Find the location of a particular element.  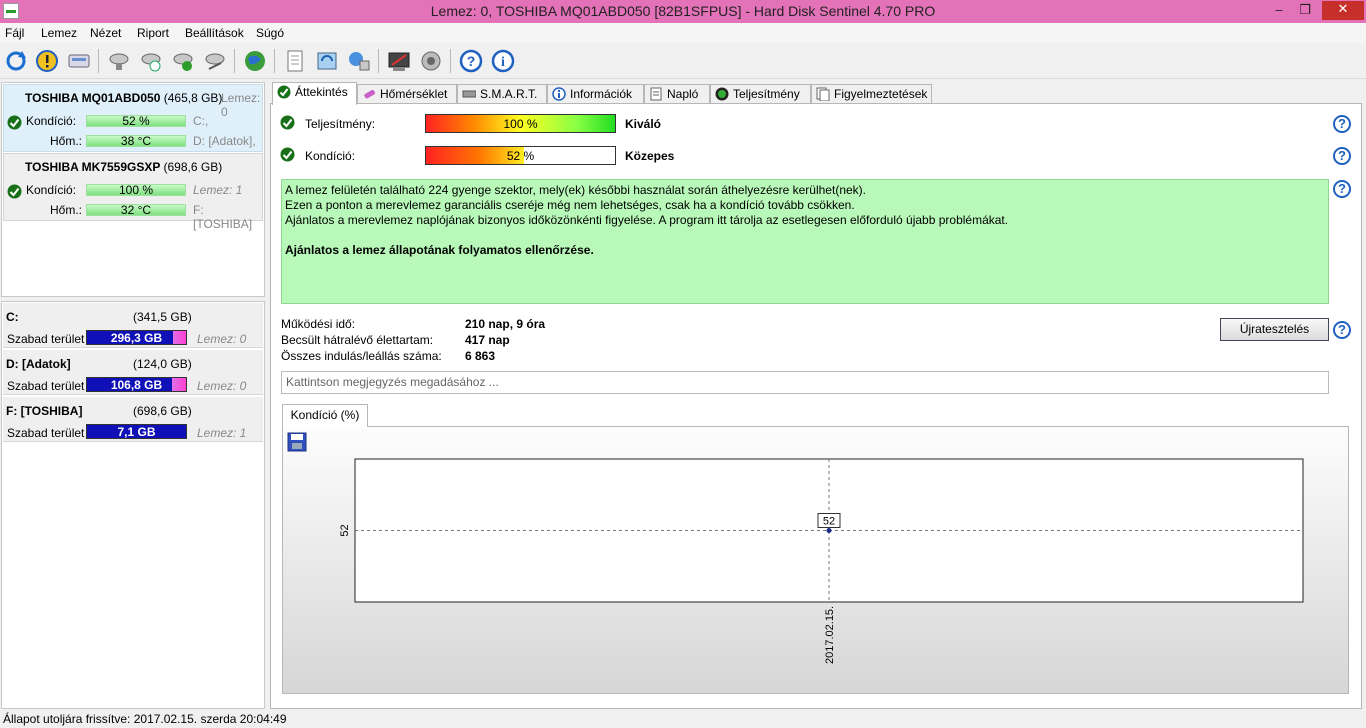

network-icon is located at coordinates (359, 61).